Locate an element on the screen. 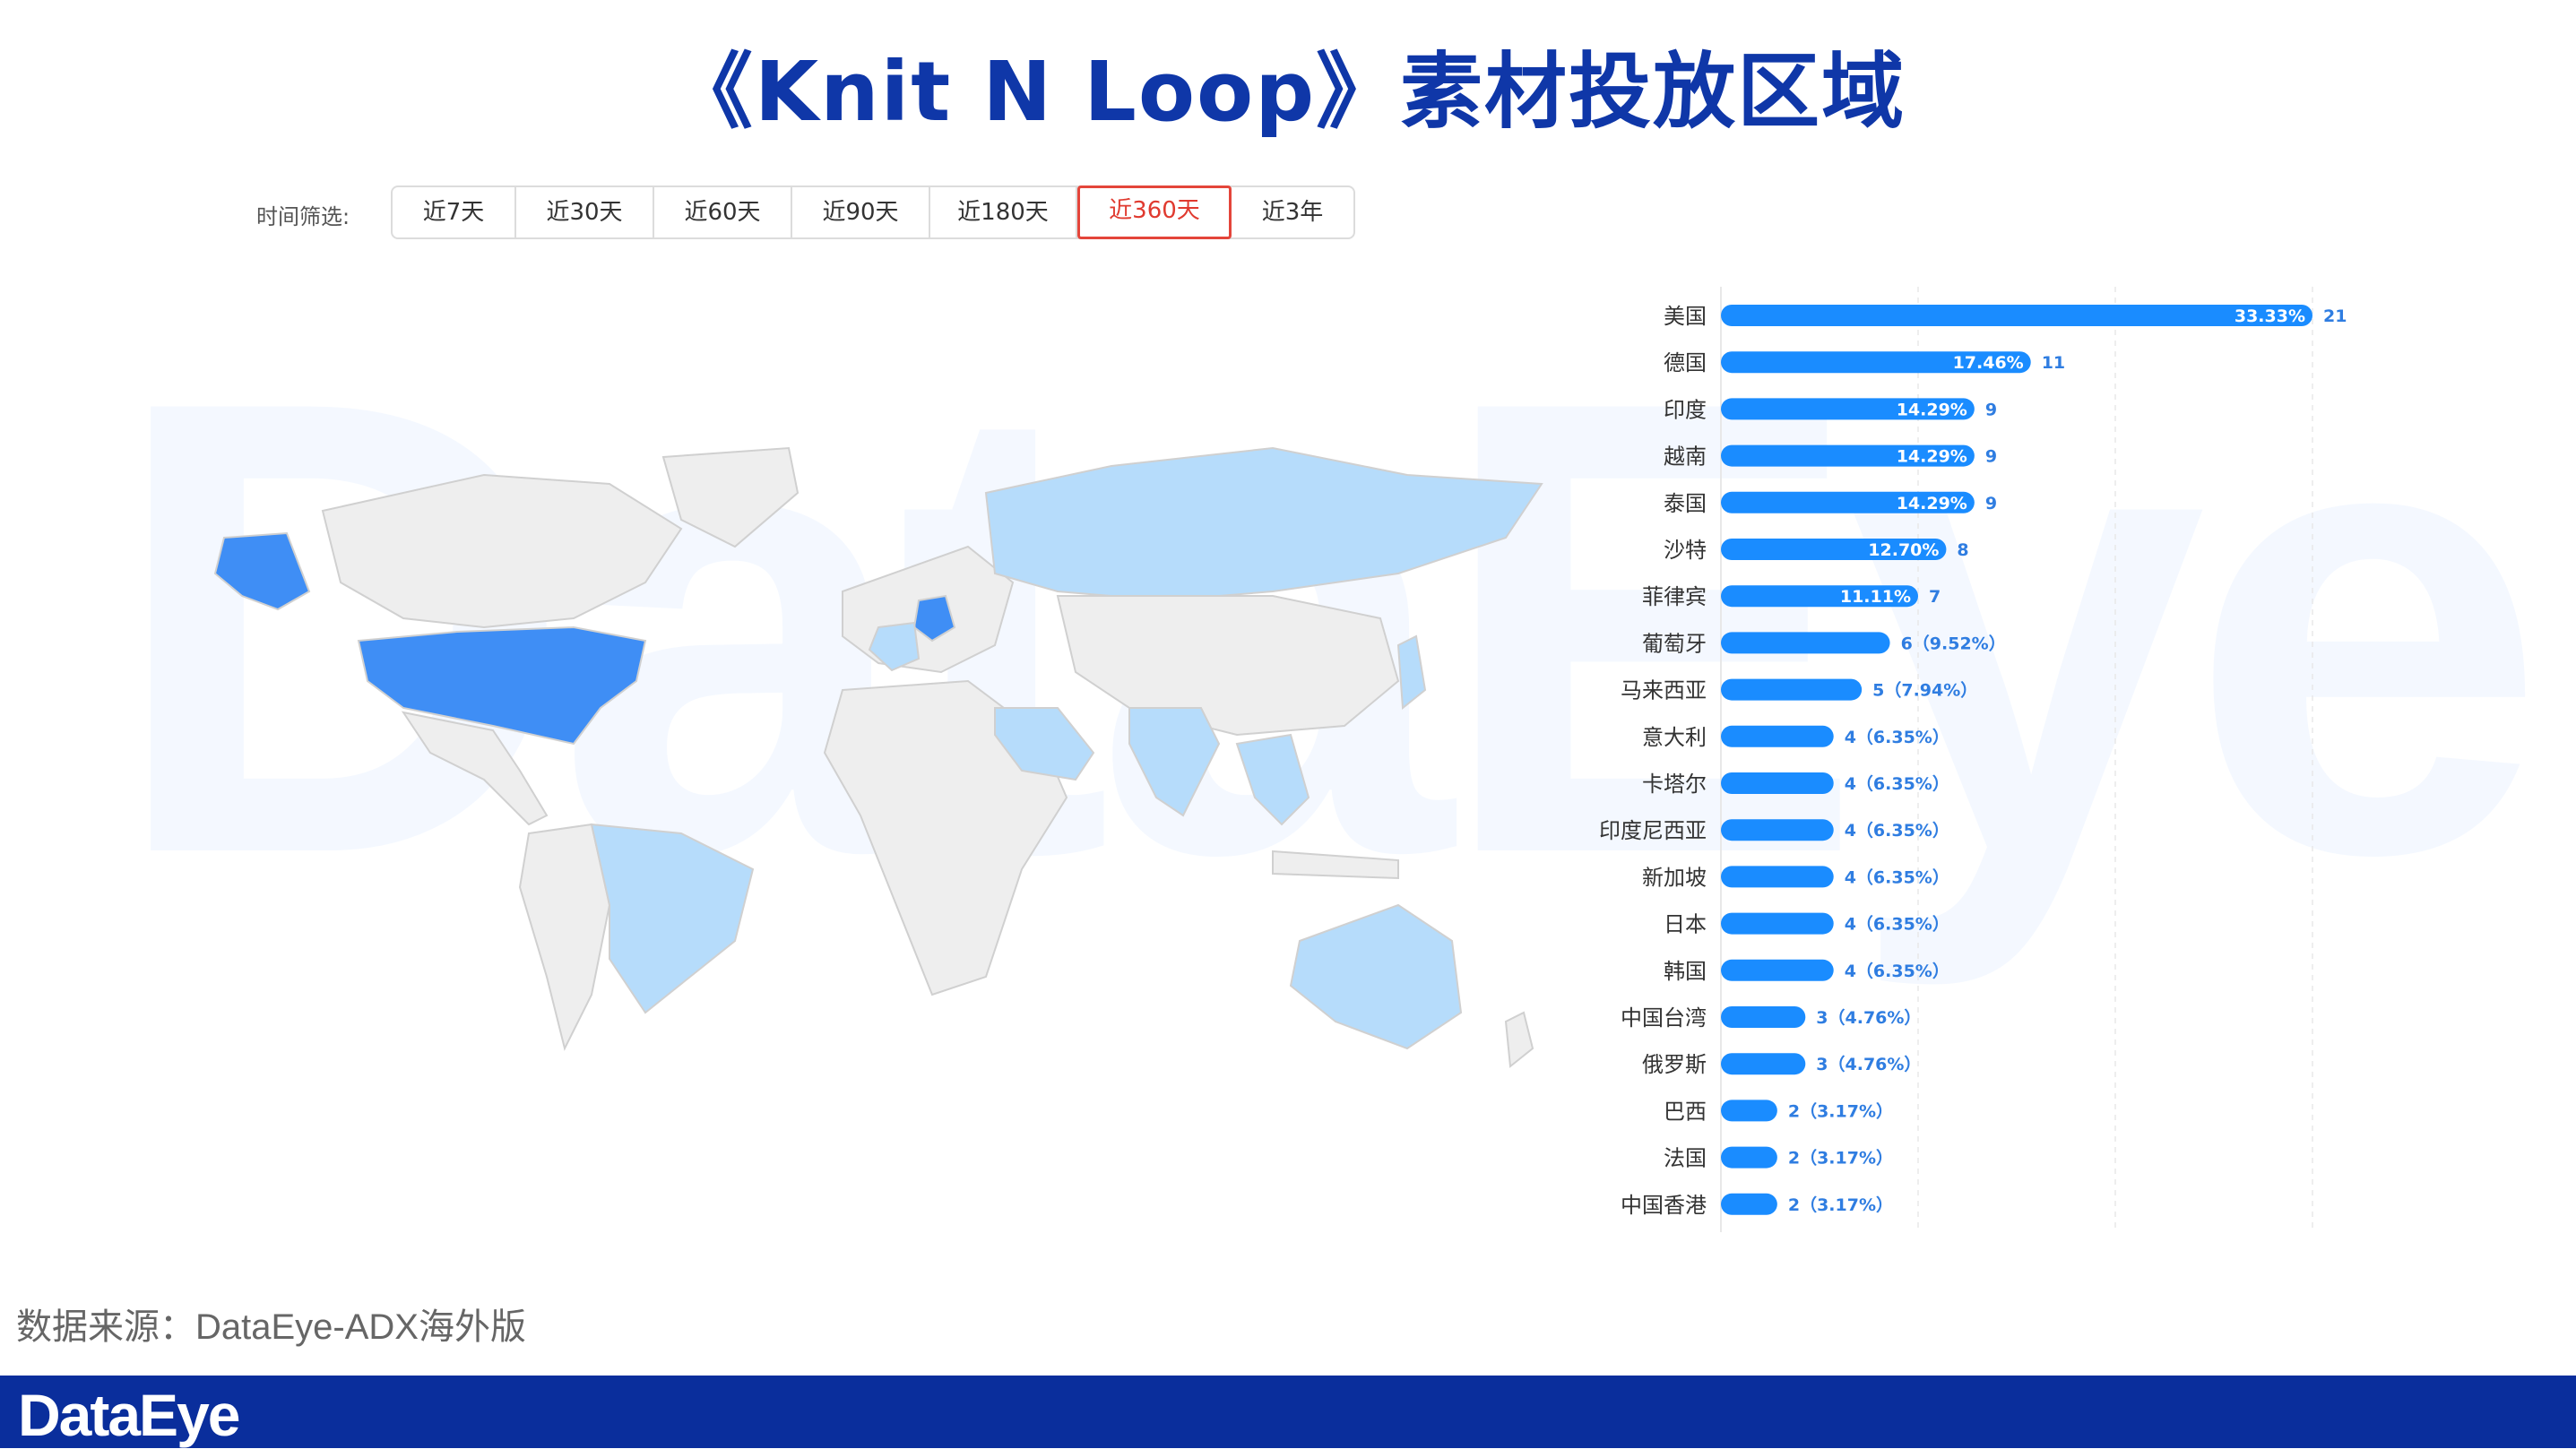 Image resolution: width=2576 pixels, height=1449 pixels. time-filter-option: 近60天 is located at coordinates (723, 212).